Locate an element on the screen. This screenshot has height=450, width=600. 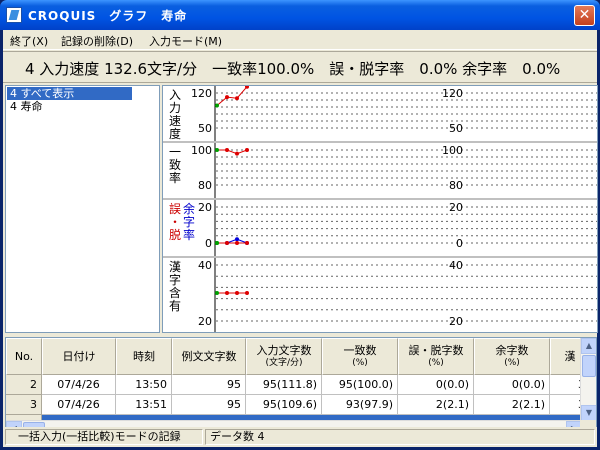
col-header: 入力文字数 (文字/分) is located at coordinates (284, 356).